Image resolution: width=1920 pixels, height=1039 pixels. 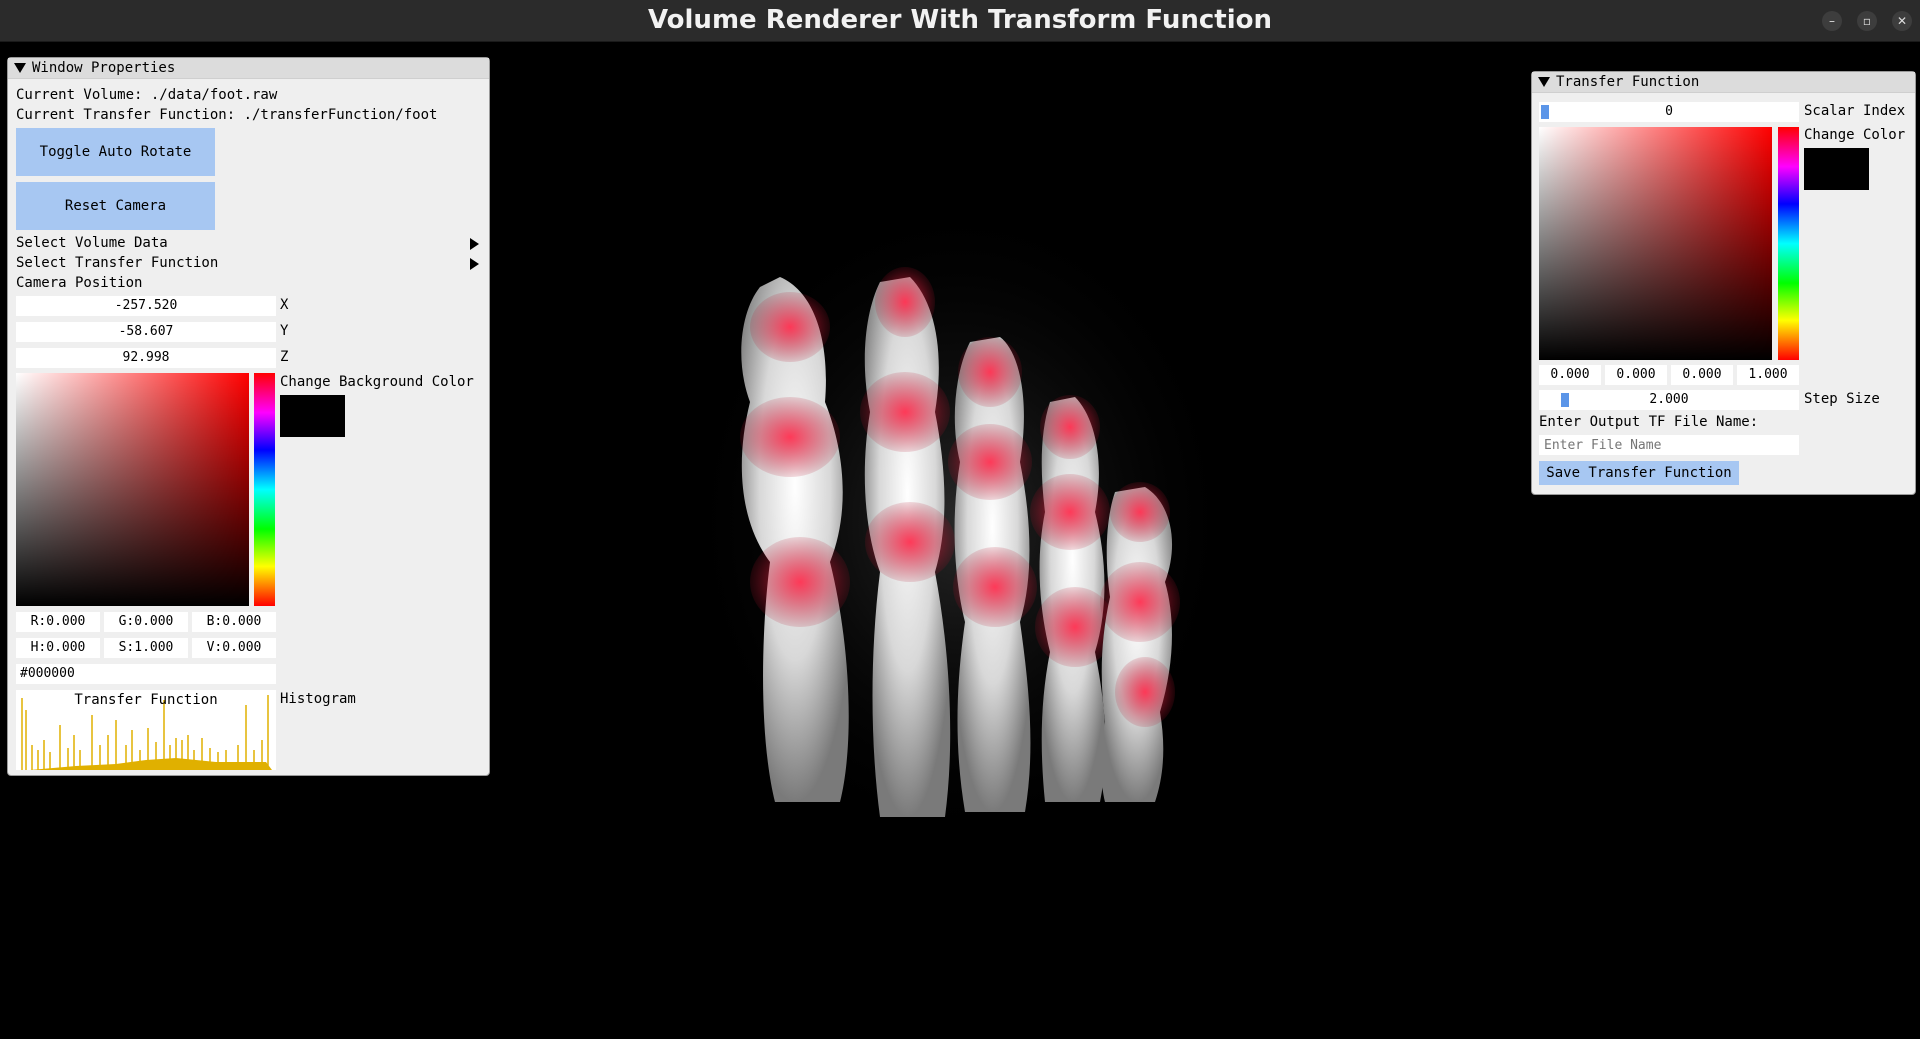 What do you see at coordinates (146, 674) in the screenshot?
I see `bg-hex-input: #000000` at bounding box center [146, 674].